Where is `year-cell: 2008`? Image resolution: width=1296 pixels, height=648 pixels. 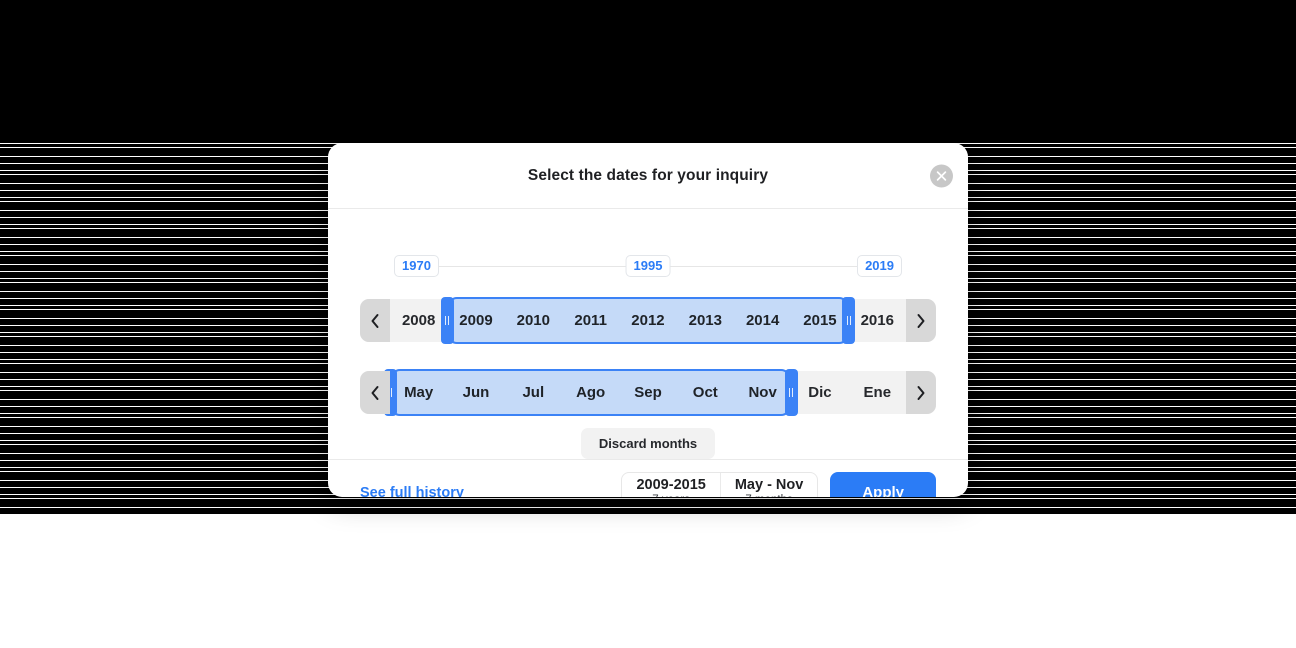 year-cell: 2008 is located at coordinates (418, 320).